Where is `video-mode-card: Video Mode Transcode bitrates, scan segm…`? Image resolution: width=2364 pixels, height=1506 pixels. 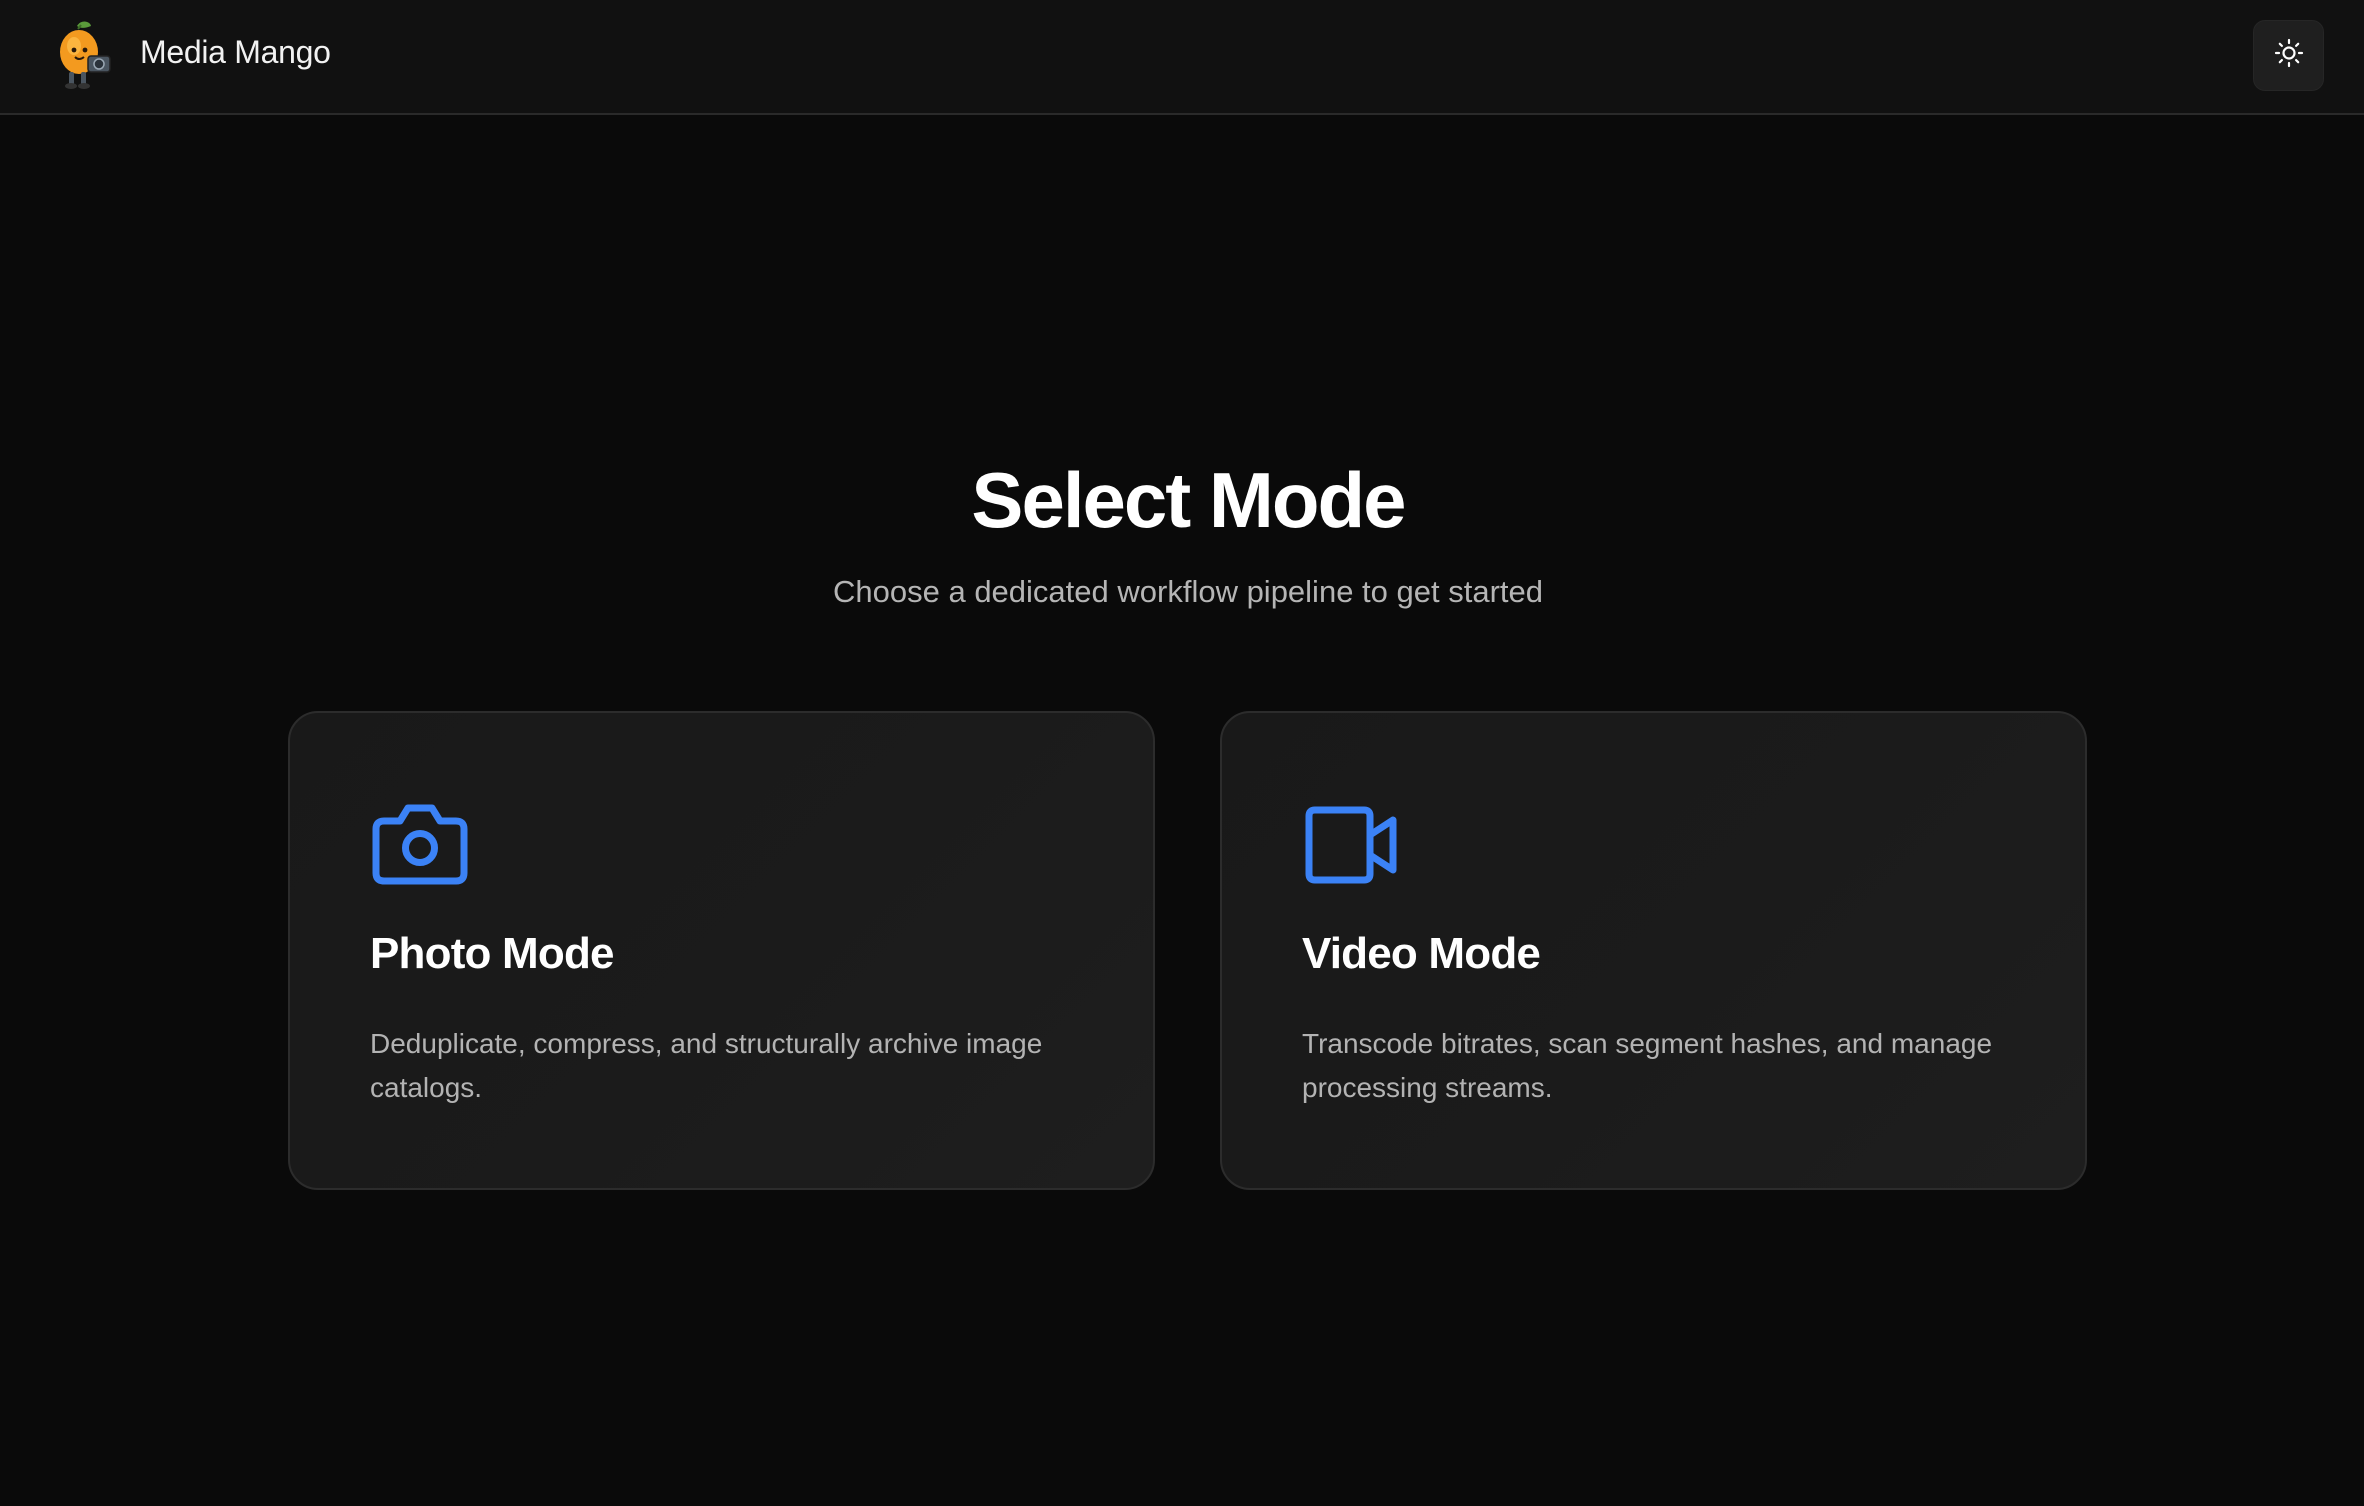
video-mode-card: Video Mode Transcode bitrates, scan segm… is located at coordinates (1653, 950).